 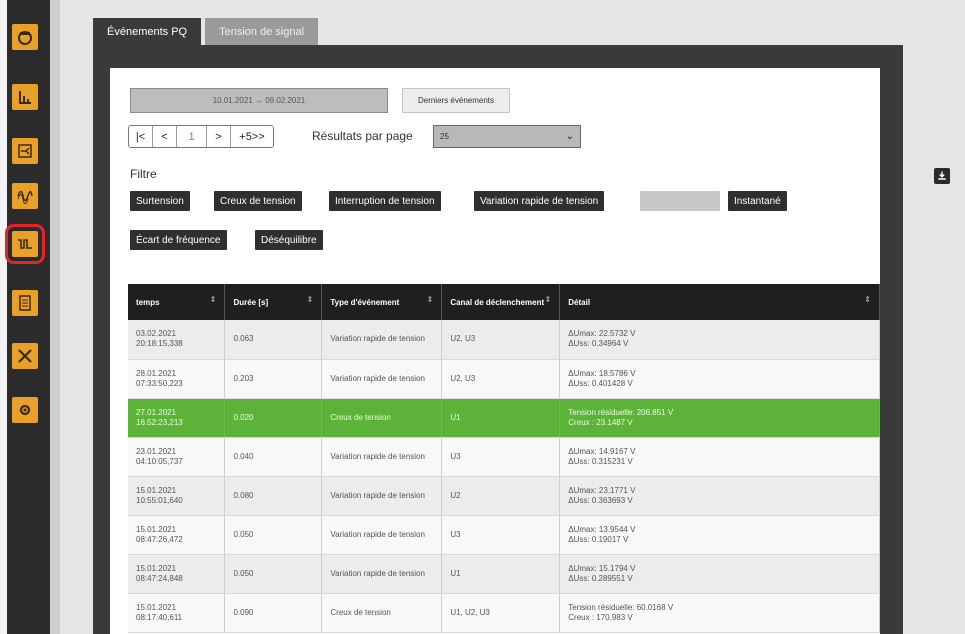 What do you see at coordinates (177, 613) in the screenshot?
I see `cell-time: 15.01.2021 08:17:40,611` at bounding box center [177, 613].